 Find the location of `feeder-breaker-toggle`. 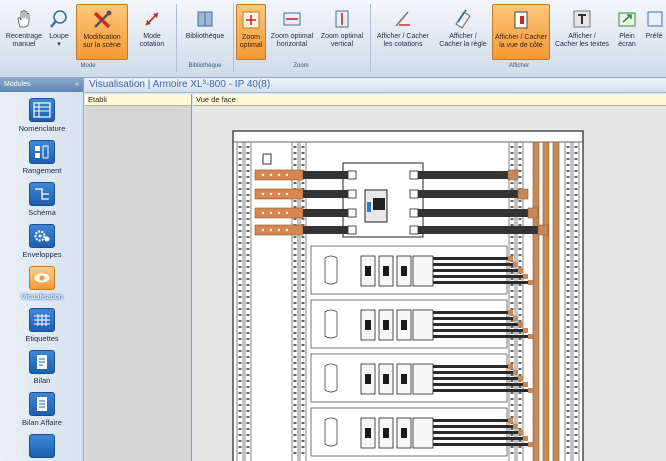

feeder-breaker-toggle is located at coordinates (368, 271).